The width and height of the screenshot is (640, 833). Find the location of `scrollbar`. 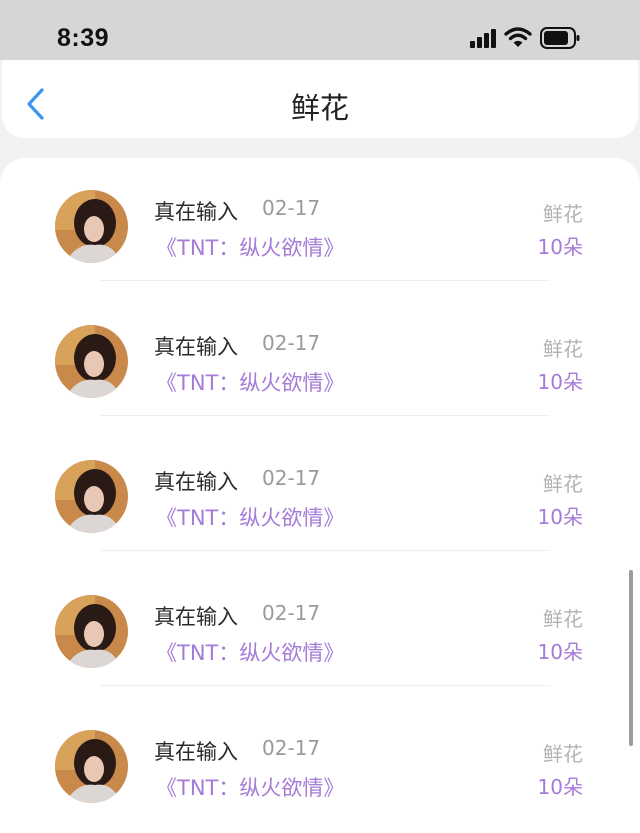

scrollbar is located at coordinates (631, 658).